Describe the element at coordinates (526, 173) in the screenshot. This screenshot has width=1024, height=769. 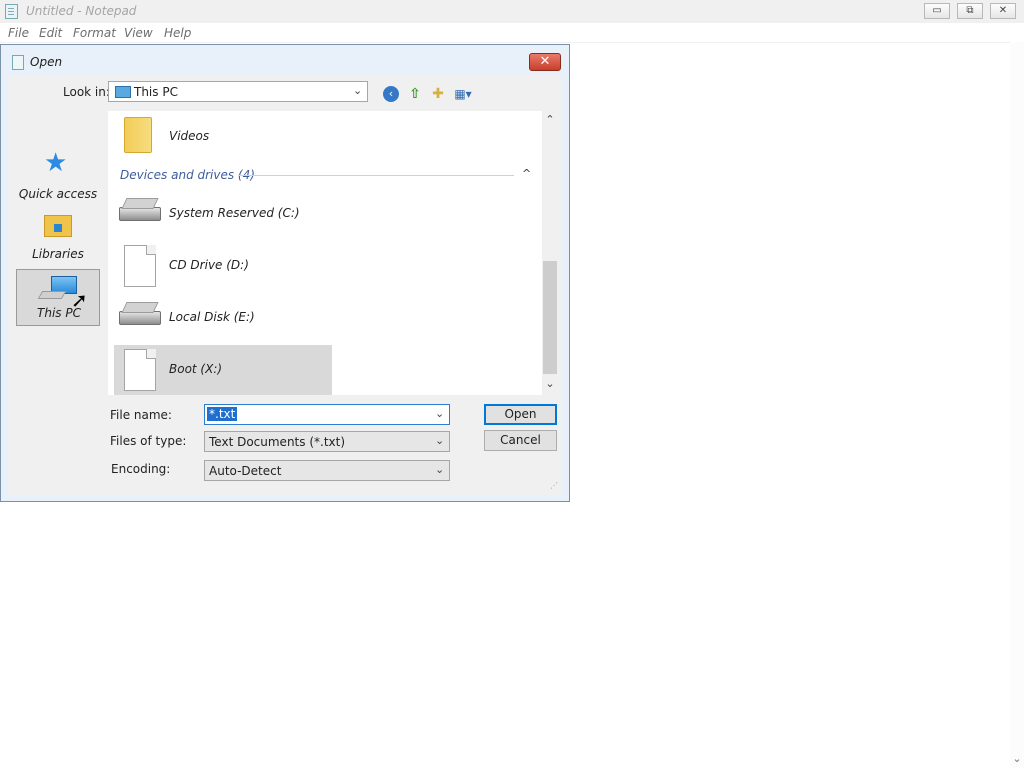
I see `collapse-group-icon: ^` at that location.